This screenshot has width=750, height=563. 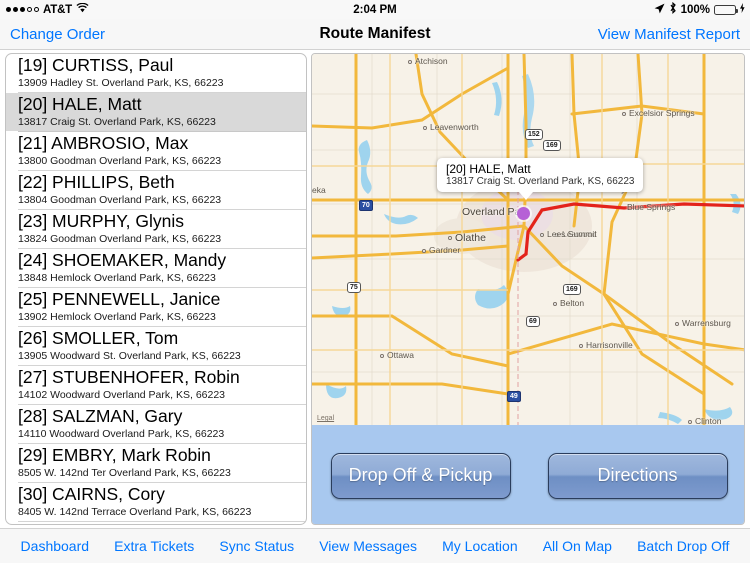 What do you see at coordinates (488, 169) in the screenshot?
I see `map-callout-title: [20] HALE, Matt` at bounding box center [488, 169].